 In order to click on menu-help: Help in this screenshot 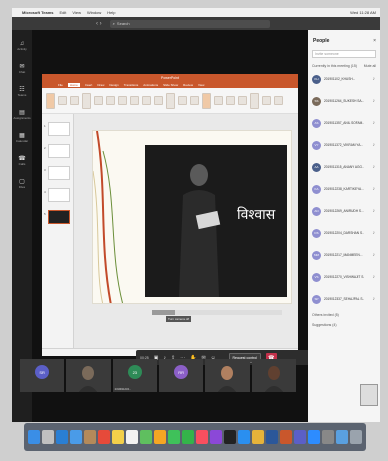, I will do `click(111, 12)`.